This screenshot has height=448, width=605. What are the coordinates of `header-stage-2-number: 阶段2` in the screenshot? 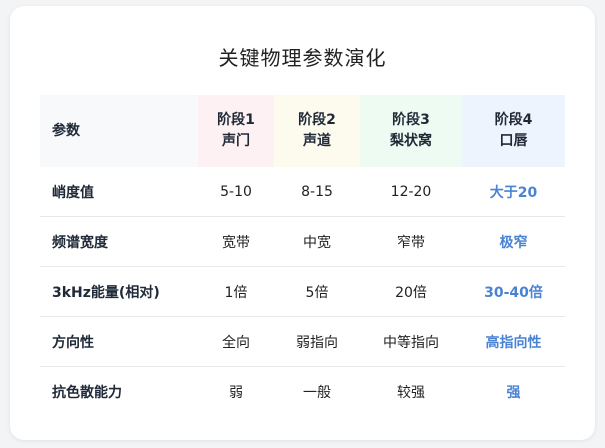 It's located at (317, 120).